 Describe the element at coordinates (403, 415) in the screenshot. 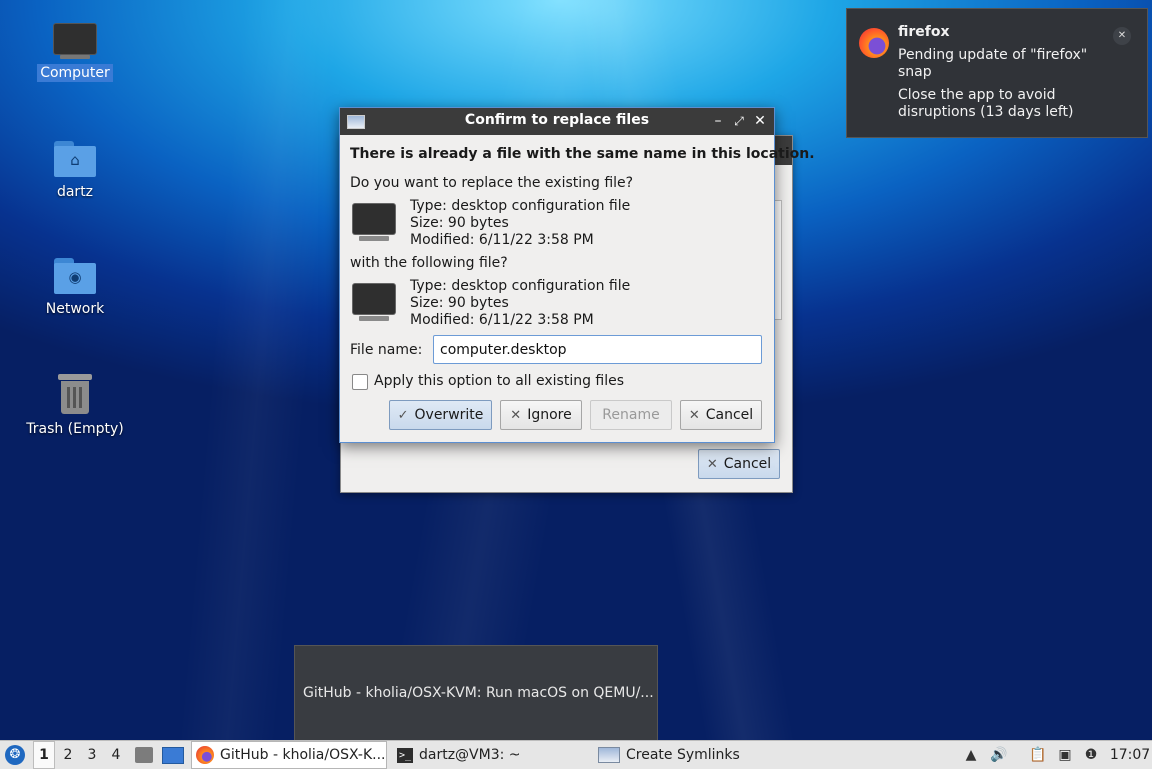

I see `checkmark-icon: ✓` at that location.